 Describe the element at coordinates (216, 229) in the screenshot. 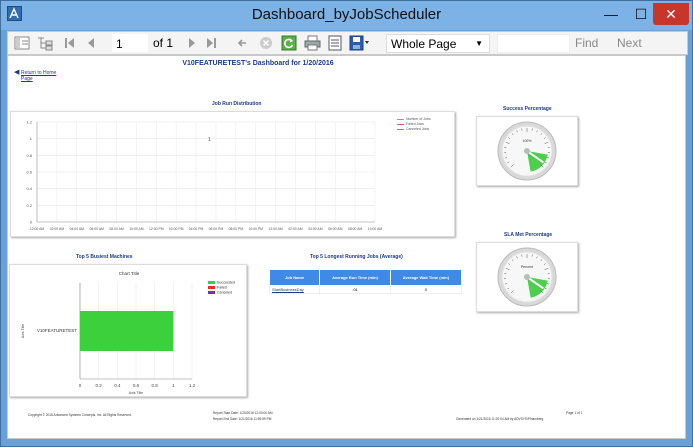

I see `x-tick-label: 06:00 PM` at that location.